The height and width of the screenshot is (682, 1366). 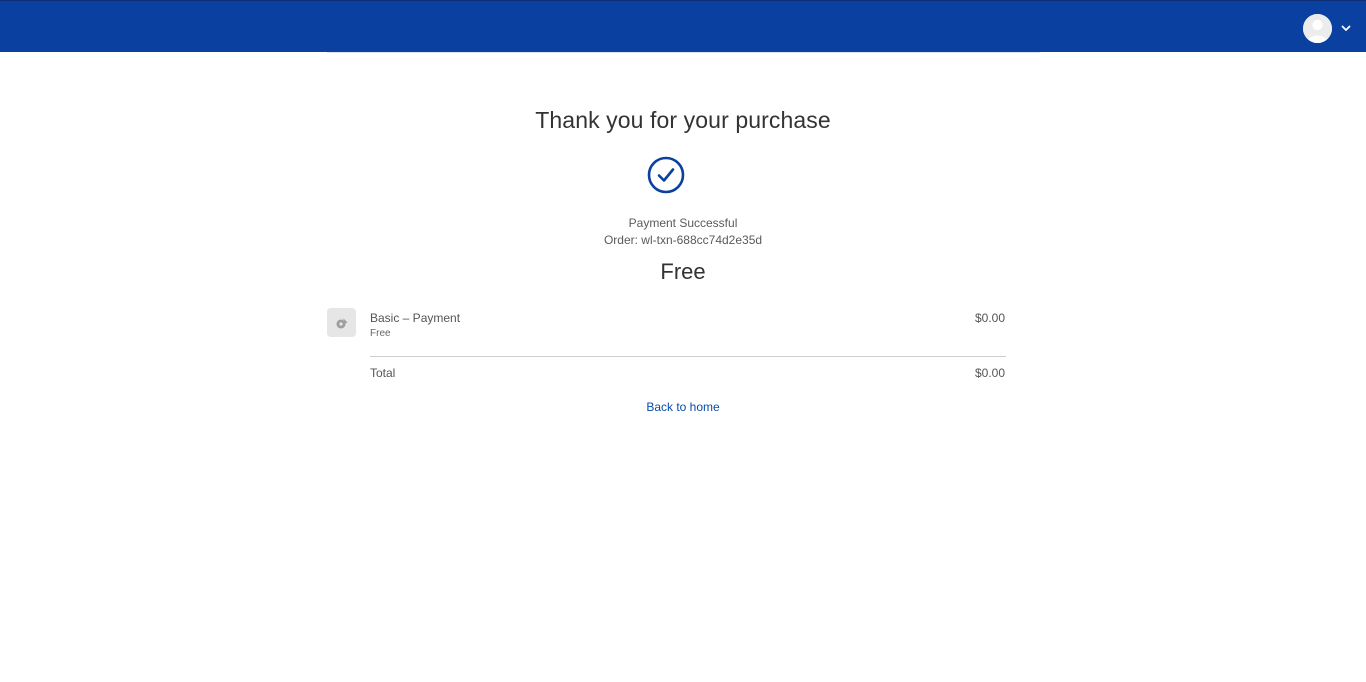 I want to click on total-label: Total, so click(x=383, y=373).